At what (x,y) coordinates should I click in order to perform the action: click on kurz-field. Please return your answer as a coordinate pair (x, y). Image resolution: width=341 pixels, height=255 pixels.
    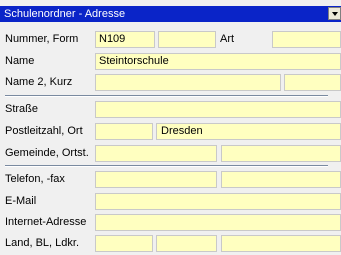
    Looking at the image, I should click on (312, 82).